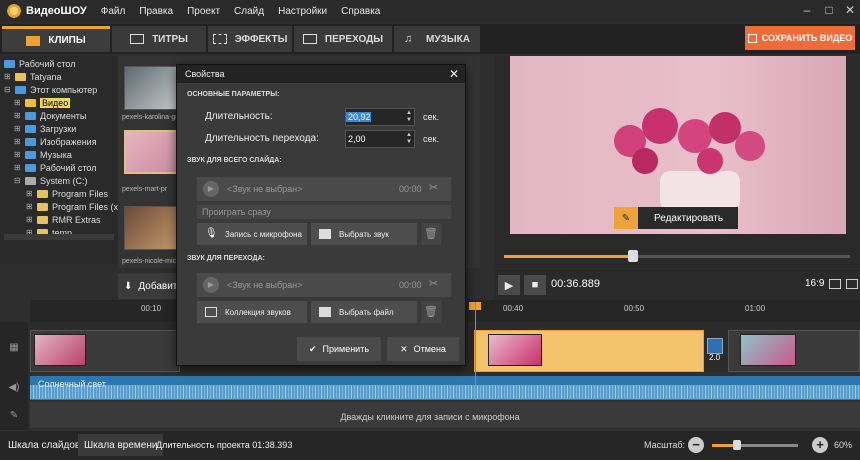  What do you see at coordinates (696, 445) in the screenshot?
I see `zoom-out-icon: −` at bounding box center [696, 445].